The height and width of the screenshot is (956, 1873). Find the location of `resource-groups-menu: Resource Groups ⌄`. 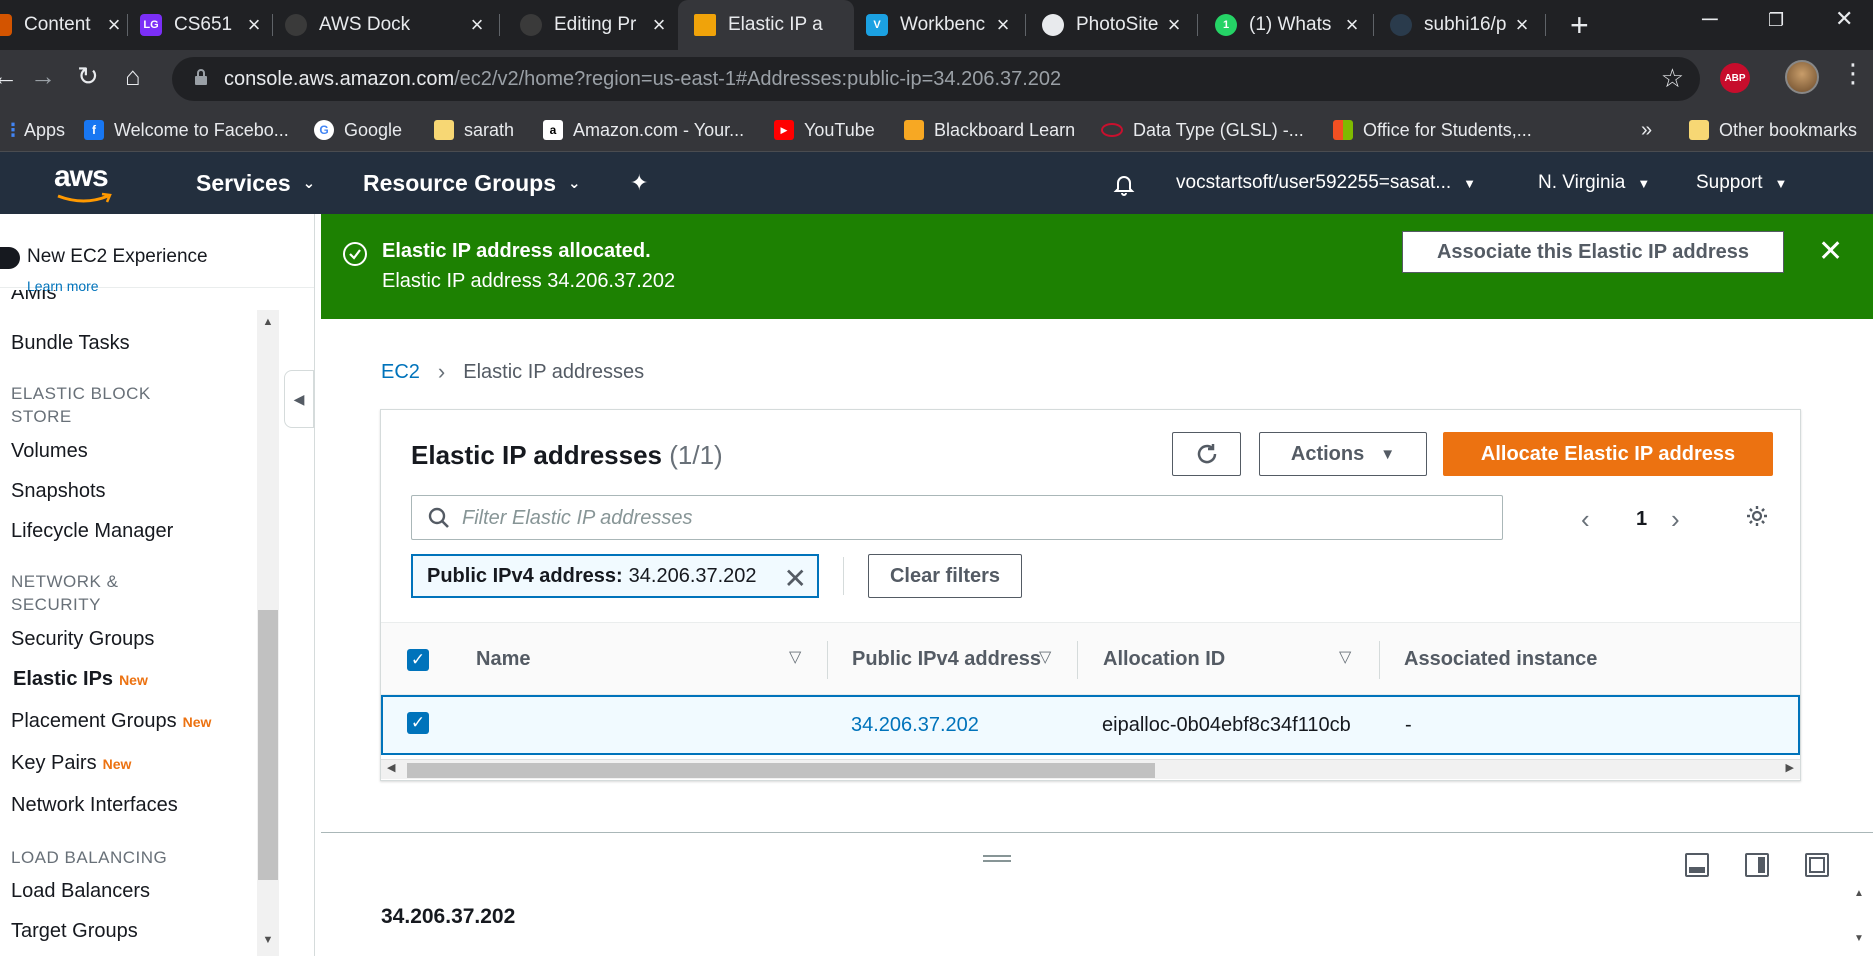

resource-groups-menu: Resource Groups ⌄ is located at coordinates (472, 183).